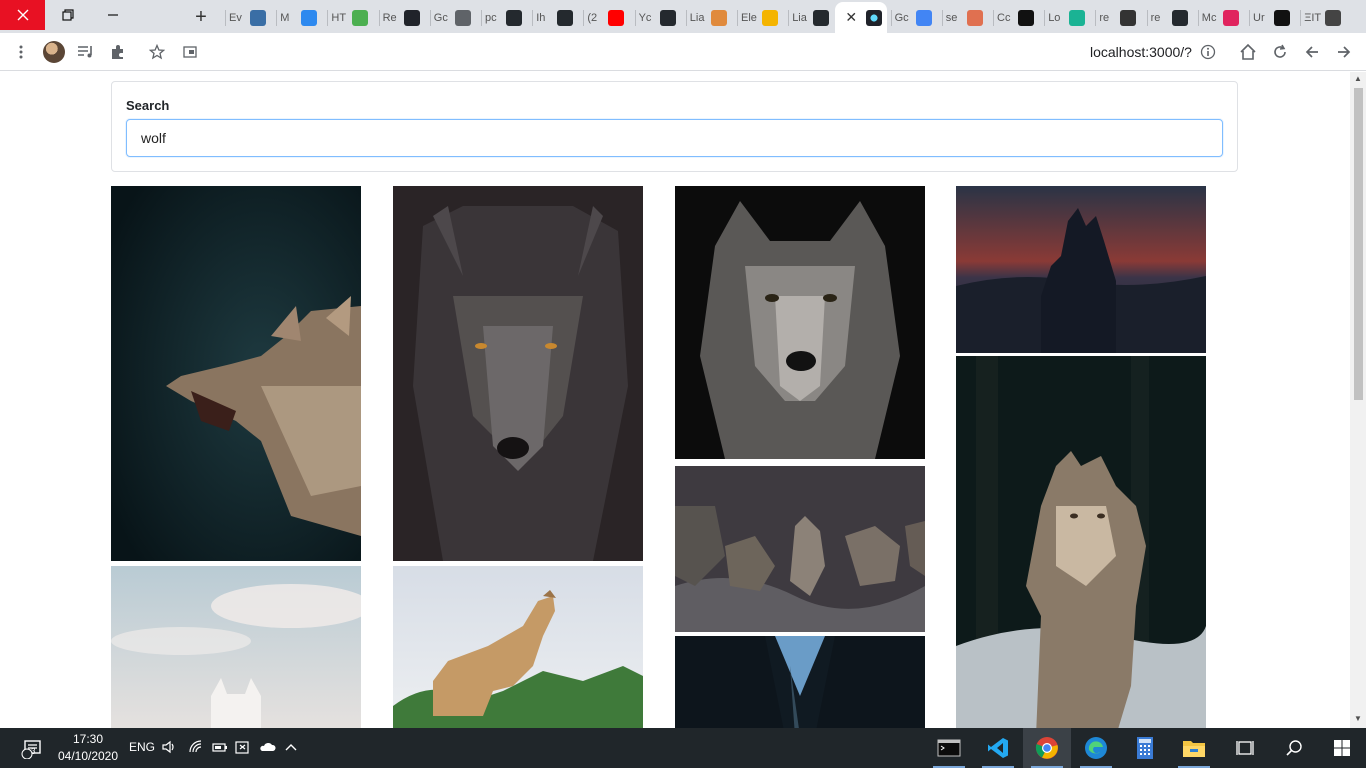  Describe the element at coordinates (245, 18) in the screenshot. I see `tab: Ev` at that location.